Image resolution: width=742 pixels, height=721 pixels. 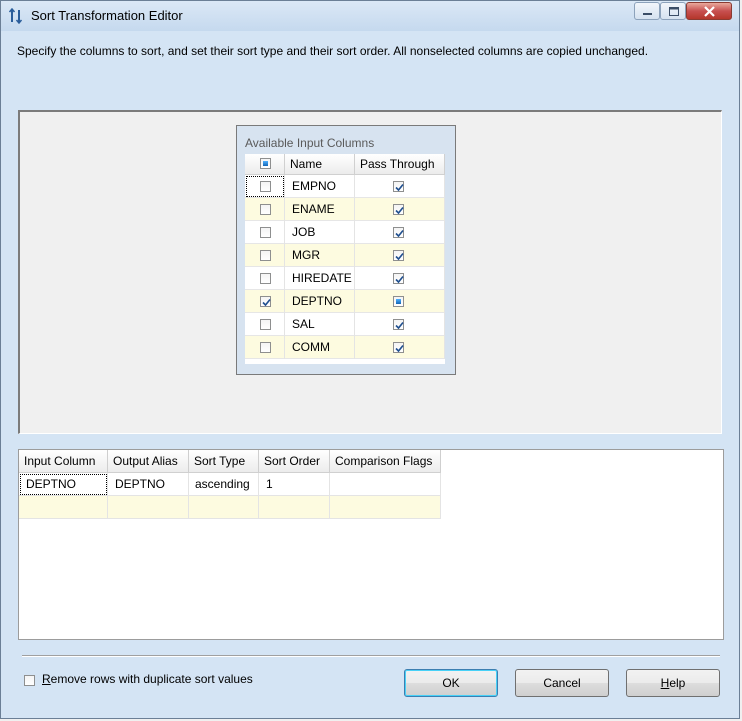 I want to click on sort-order-header: Sort Order, so click(x=294, y=461).